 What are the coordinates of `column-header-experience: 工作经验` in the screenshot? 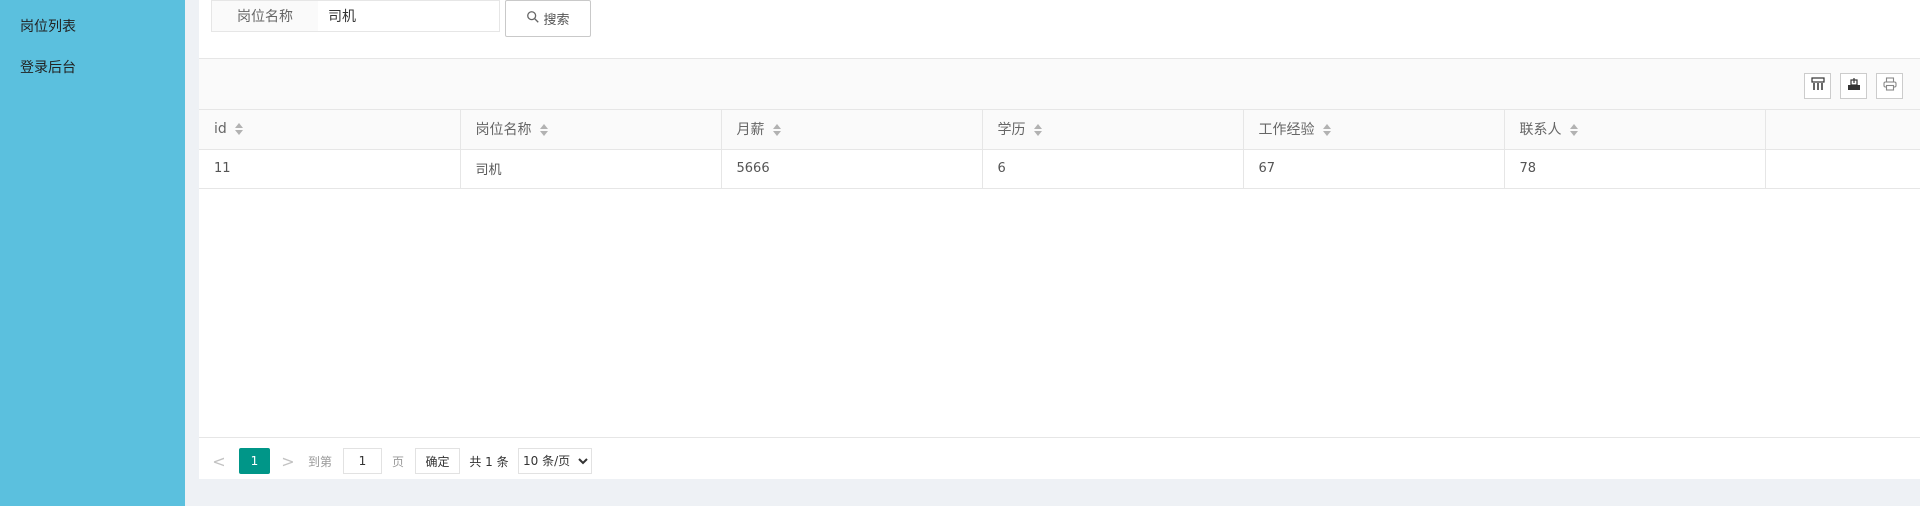 It's located at (1374, 130).